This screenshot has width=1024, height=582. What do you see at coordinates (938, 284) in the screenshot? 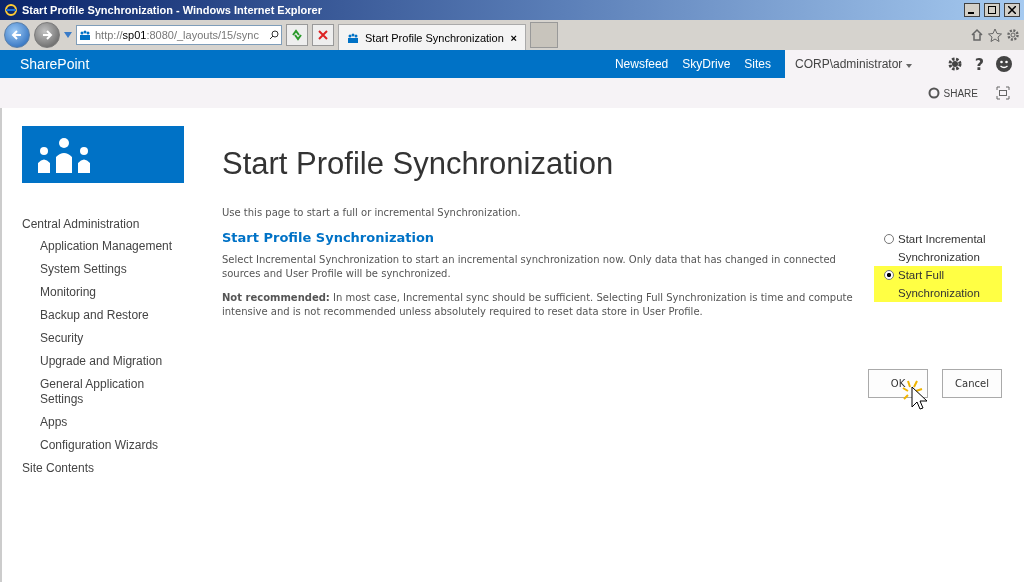
I see `radio-option: Start Full Synchronization` at bounding box center [938, 284].